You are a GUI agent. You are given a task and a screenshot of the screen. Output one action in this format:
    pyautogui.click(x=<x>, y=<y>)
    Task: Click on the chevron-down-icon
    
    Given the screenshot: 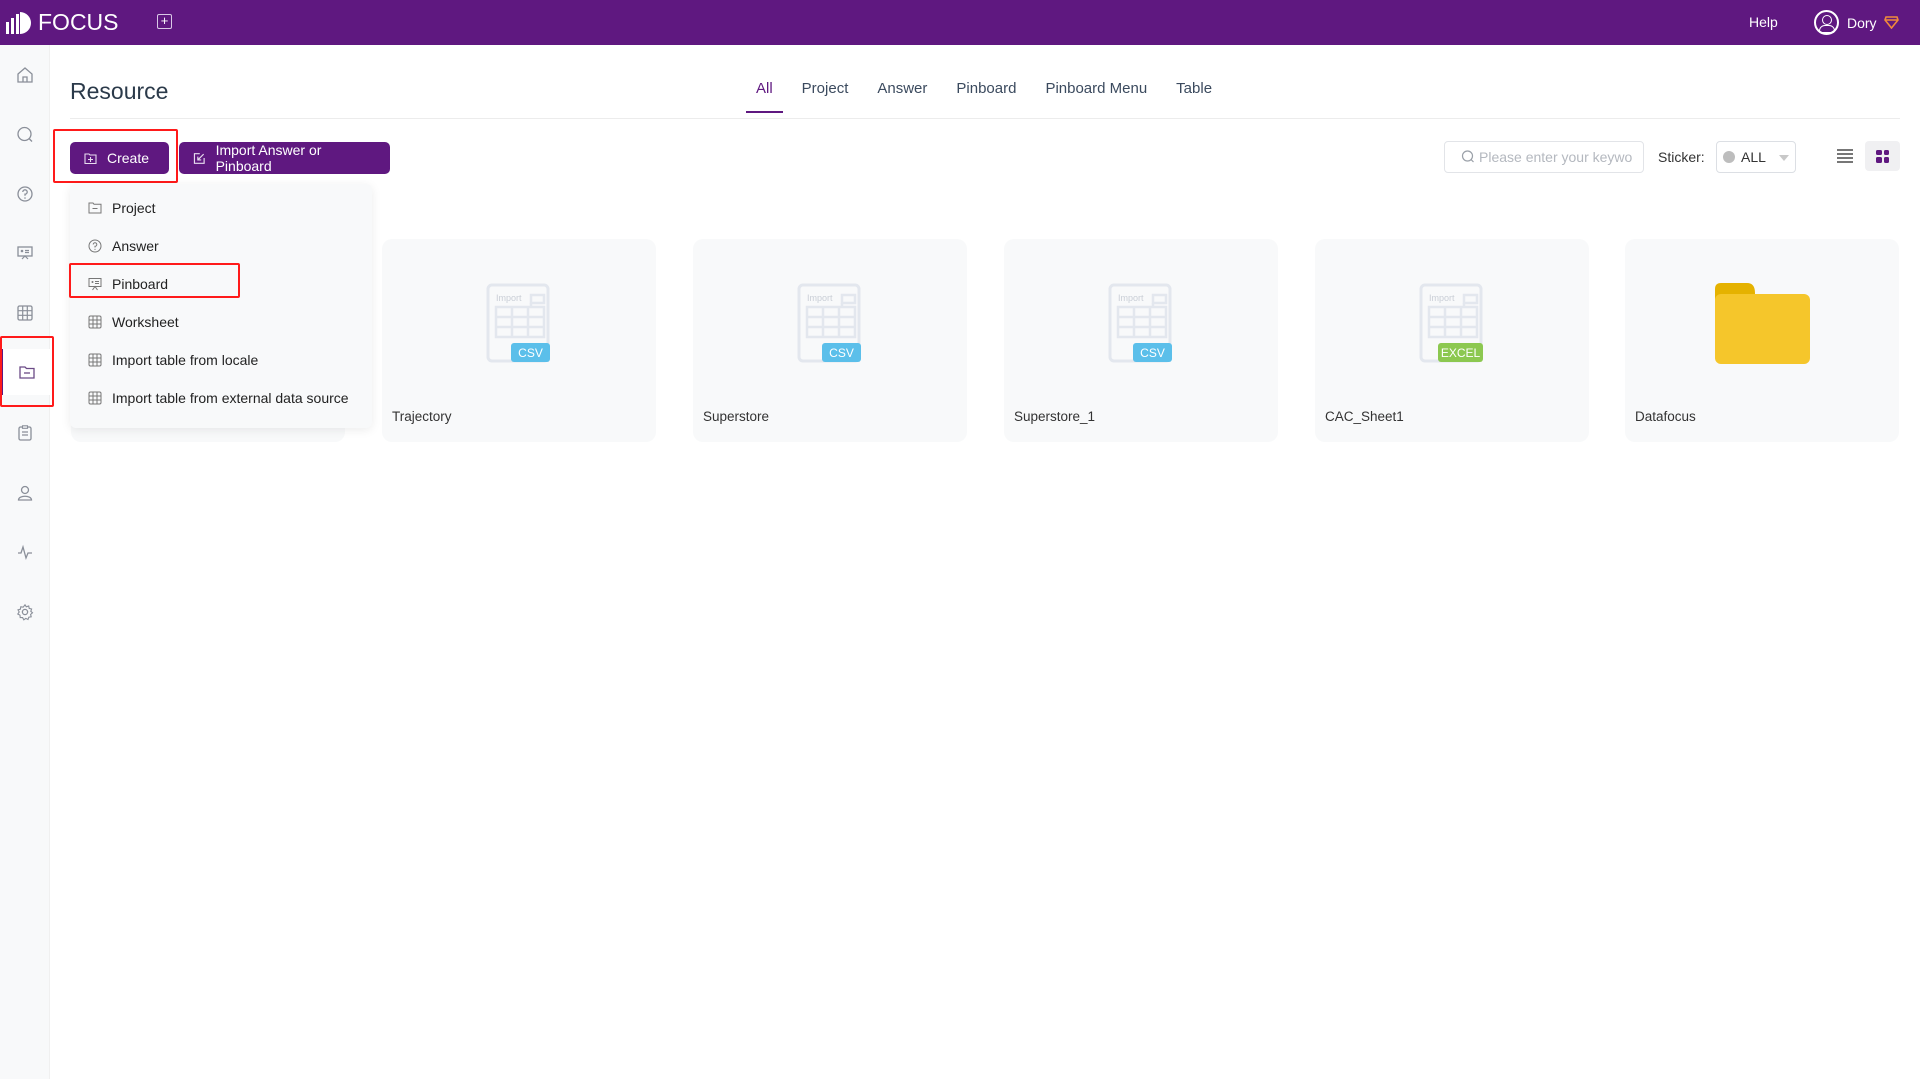 What is the action you would take?
    pyautogui.click(x=1784, y=158)
    